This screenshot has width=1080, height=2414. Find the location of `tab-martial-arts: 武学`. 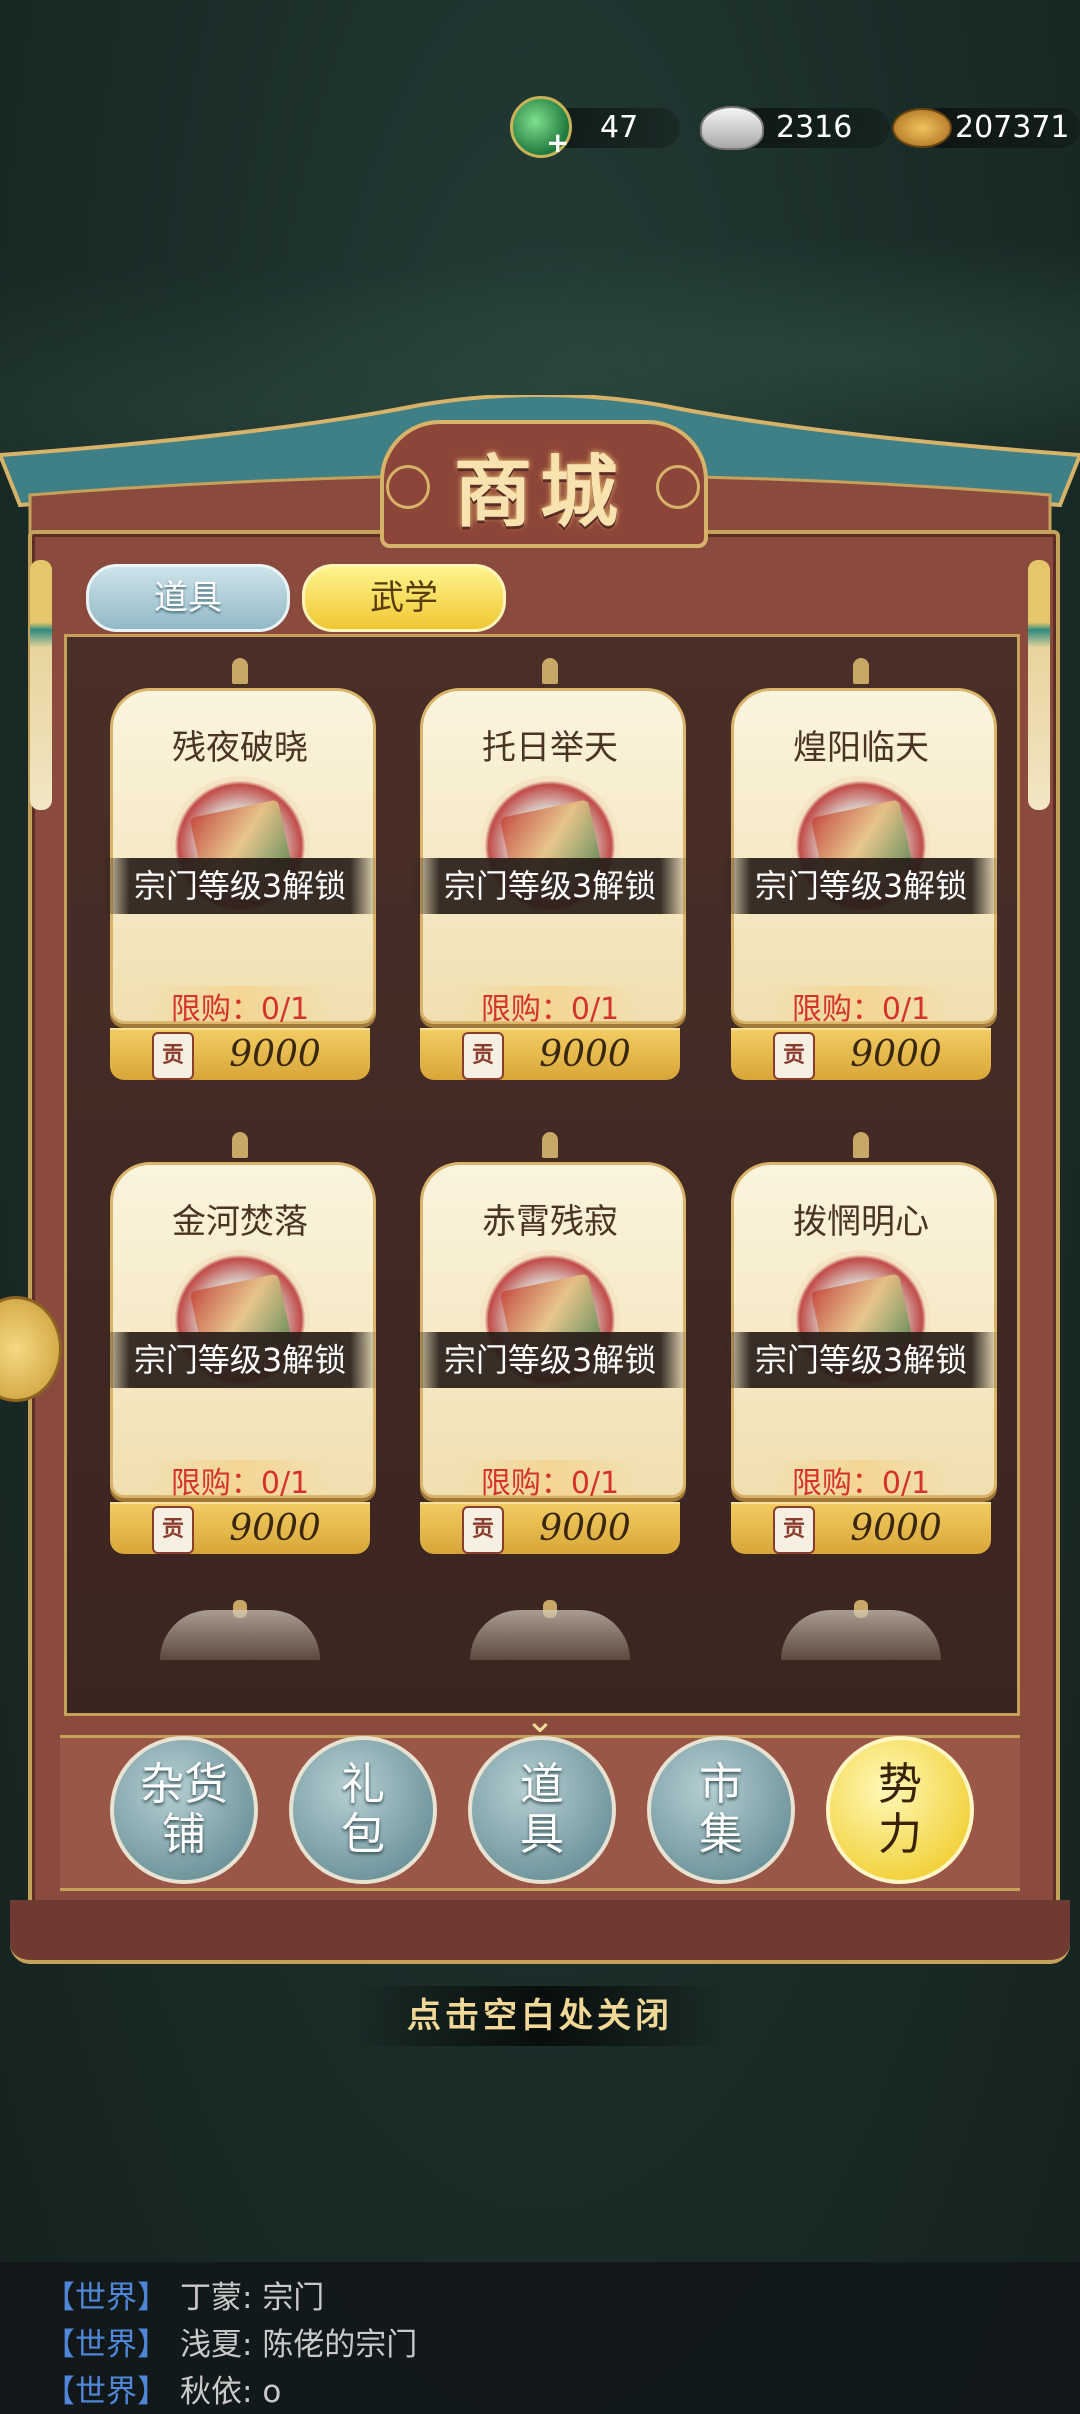

tab-martial-arts: 武学 is located at coordinates (404, 598).